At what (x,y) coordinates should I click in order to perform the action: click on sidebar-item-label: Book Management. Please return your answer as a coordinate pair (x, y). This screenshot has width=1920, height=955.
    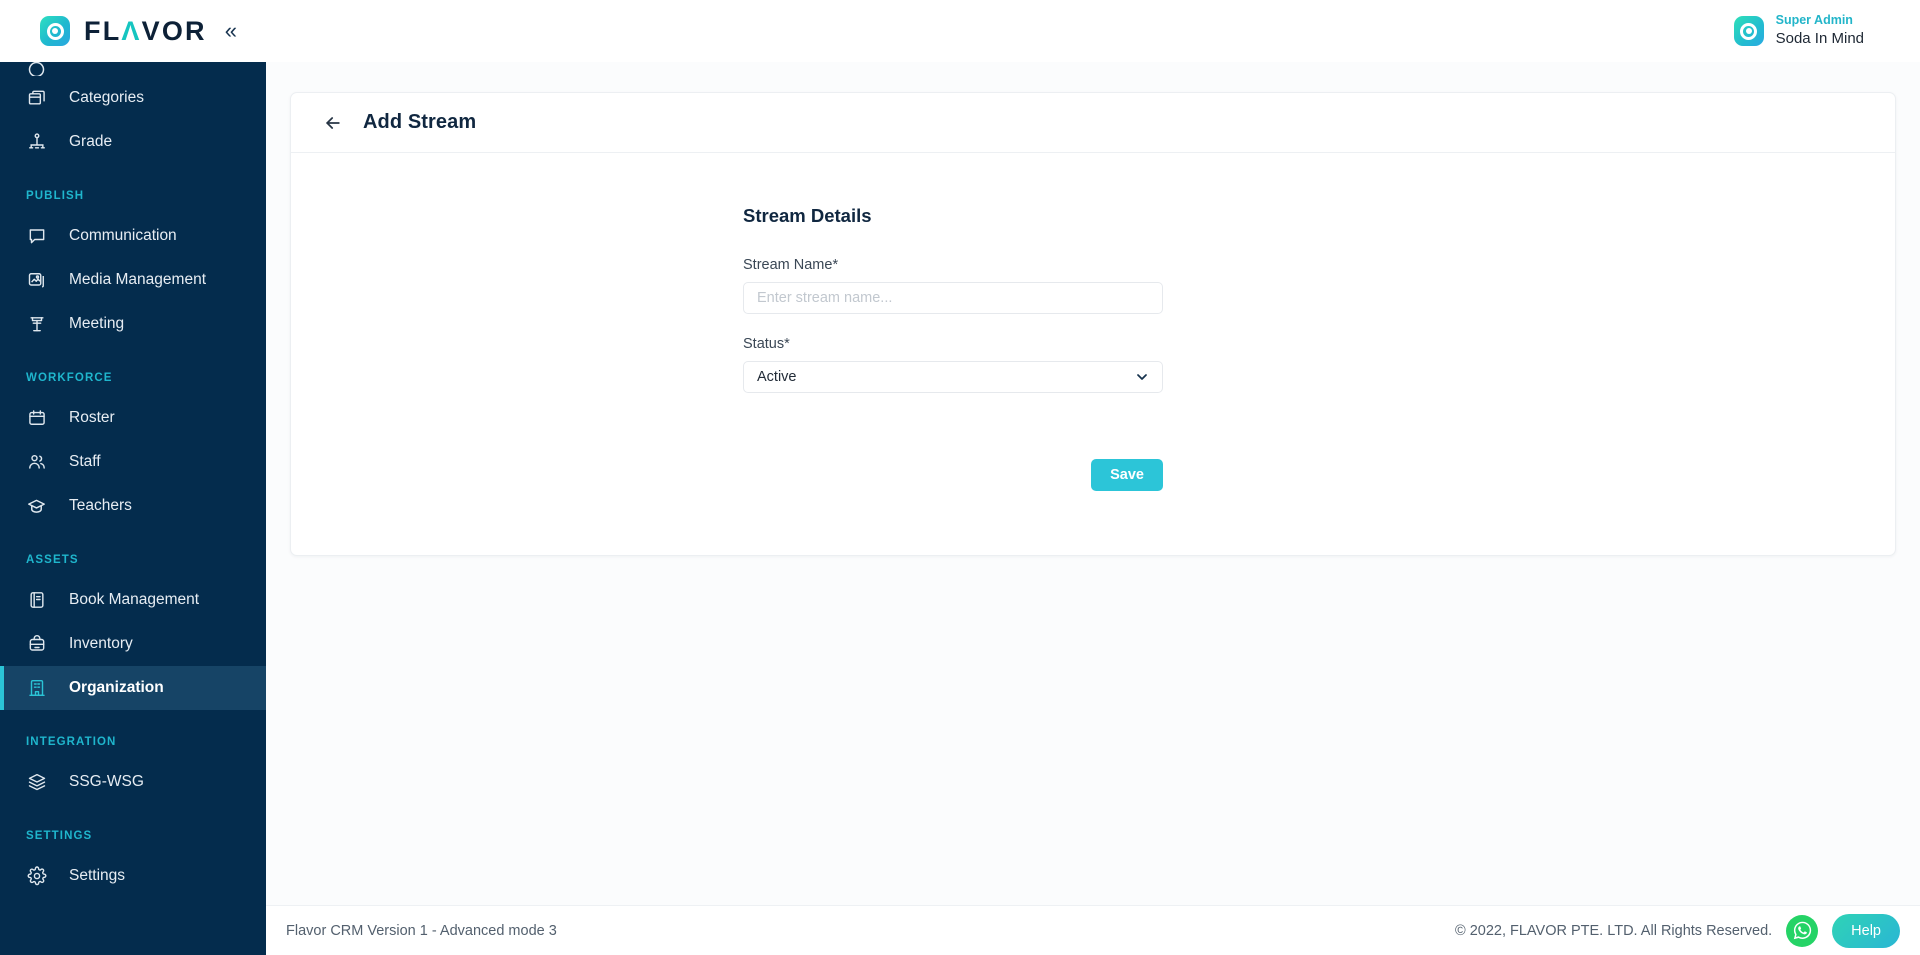
    Looking at the image, I should click on (134, 599).